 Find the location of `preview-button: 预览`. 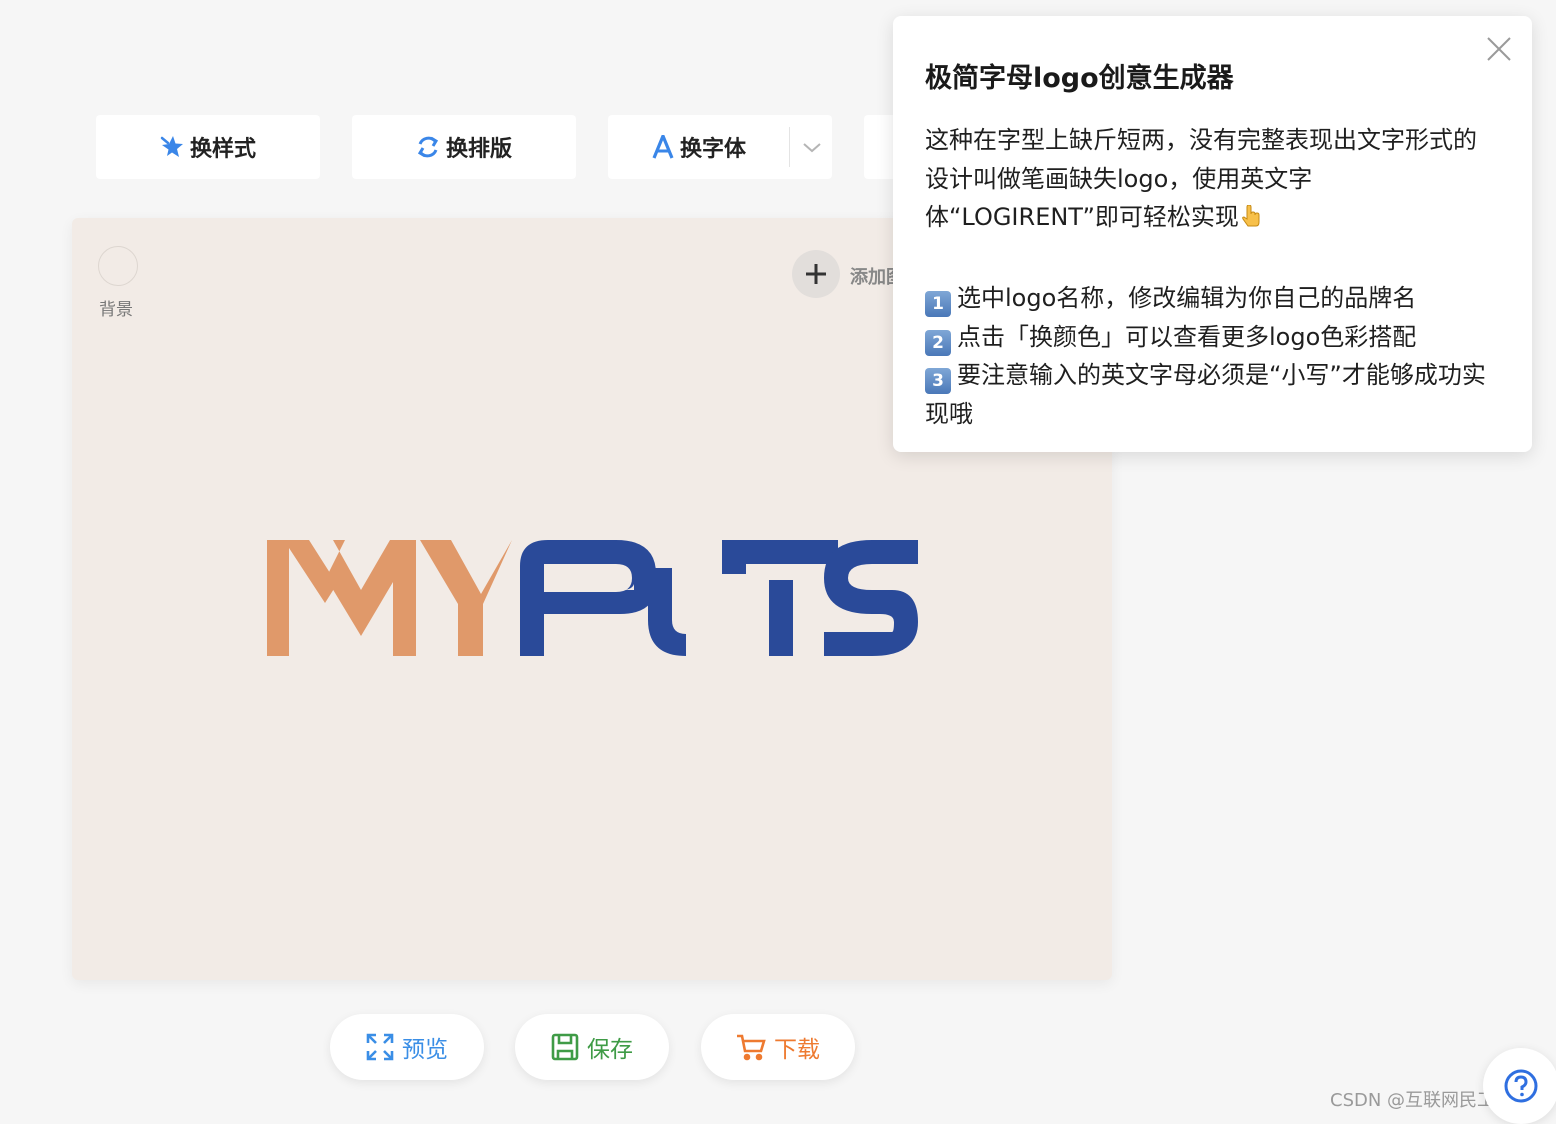

preview-button: 预览 is located at coordinates (407, 1047).